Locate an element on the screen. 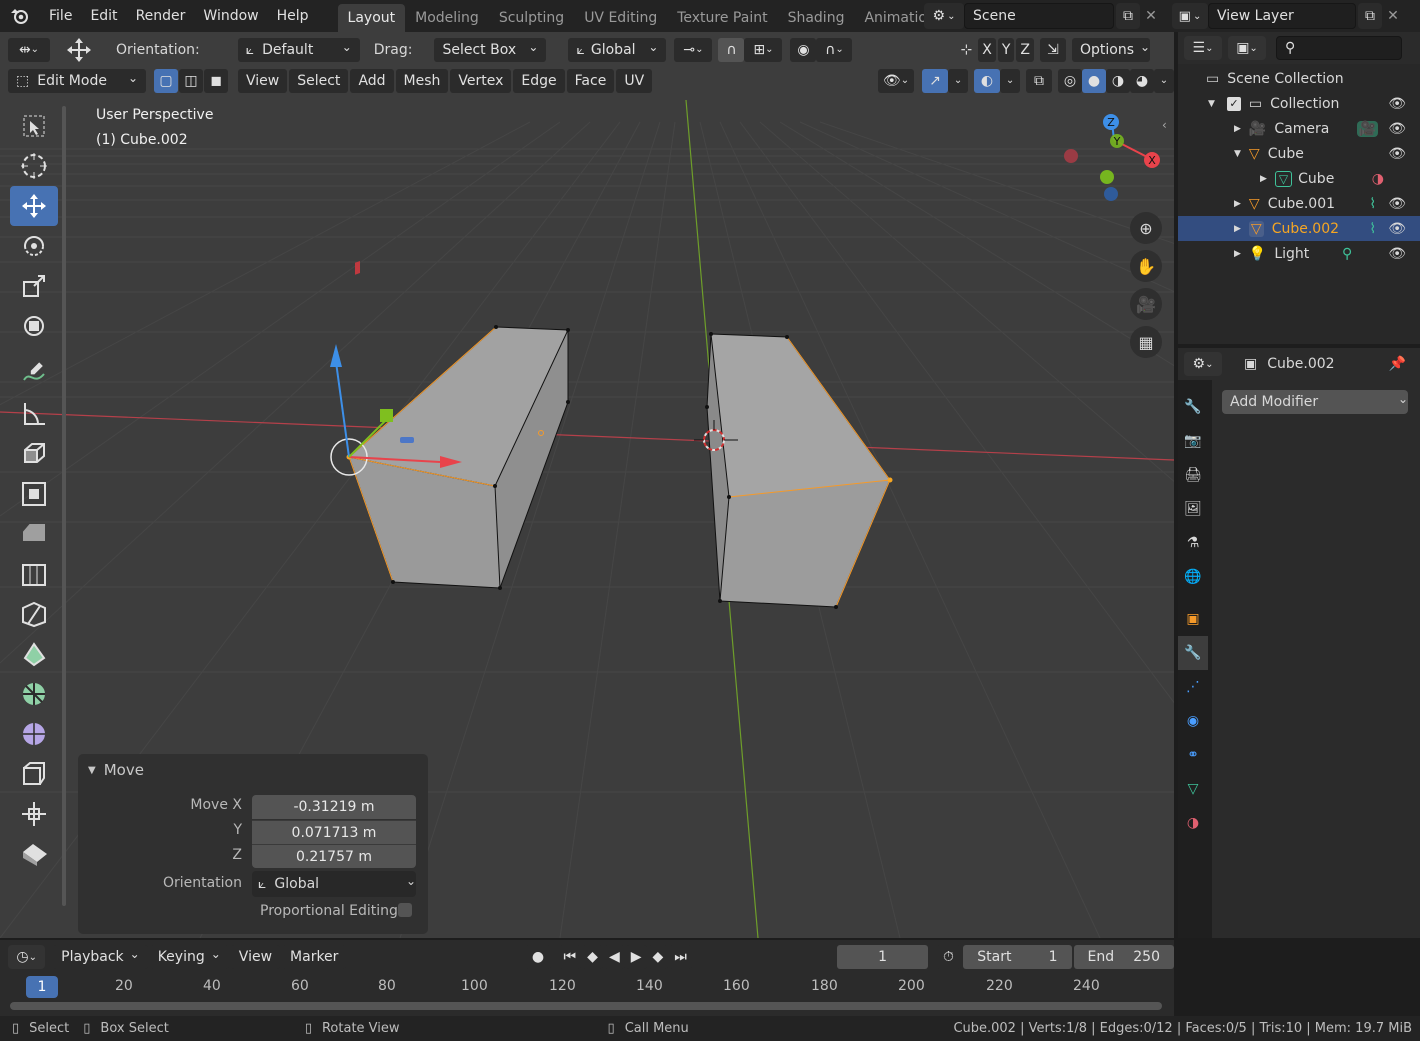 This screenshot has height=1041, width=1420. poly-build-tool is located at coordinates (34, 654).